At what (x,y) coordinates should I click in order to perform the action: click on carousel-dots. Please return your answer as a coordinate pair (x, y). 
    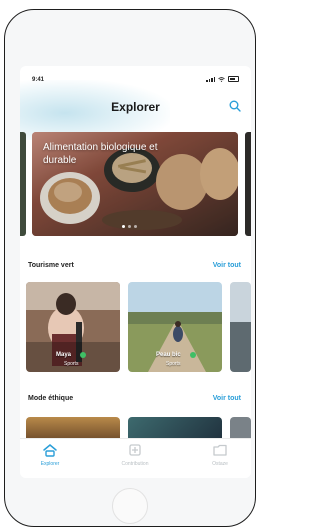
    Looking at the image, I should click on (129, 226).